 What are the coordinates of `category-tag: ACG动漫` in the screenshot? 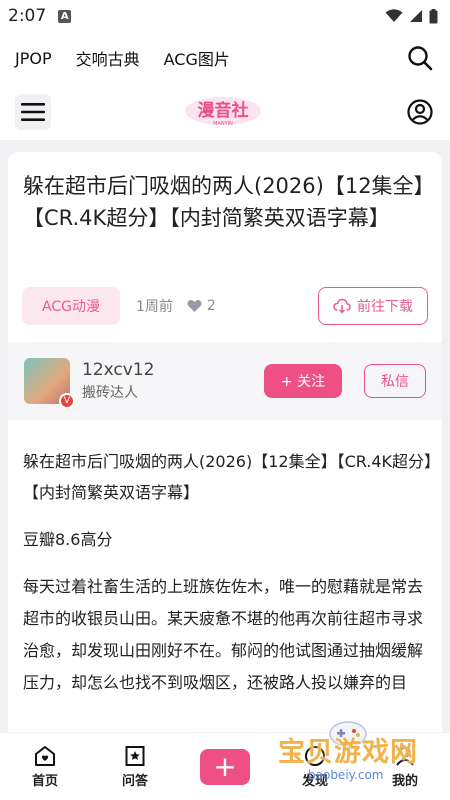 It's located at (71, 306).